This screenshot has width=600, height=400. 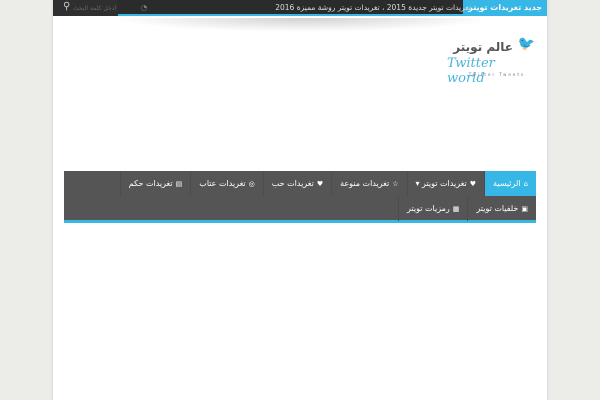 What do you see at coordinates (320, 184) in the screenshot?
I see `heart-icon: ♥` at bounding box center [320, 184].